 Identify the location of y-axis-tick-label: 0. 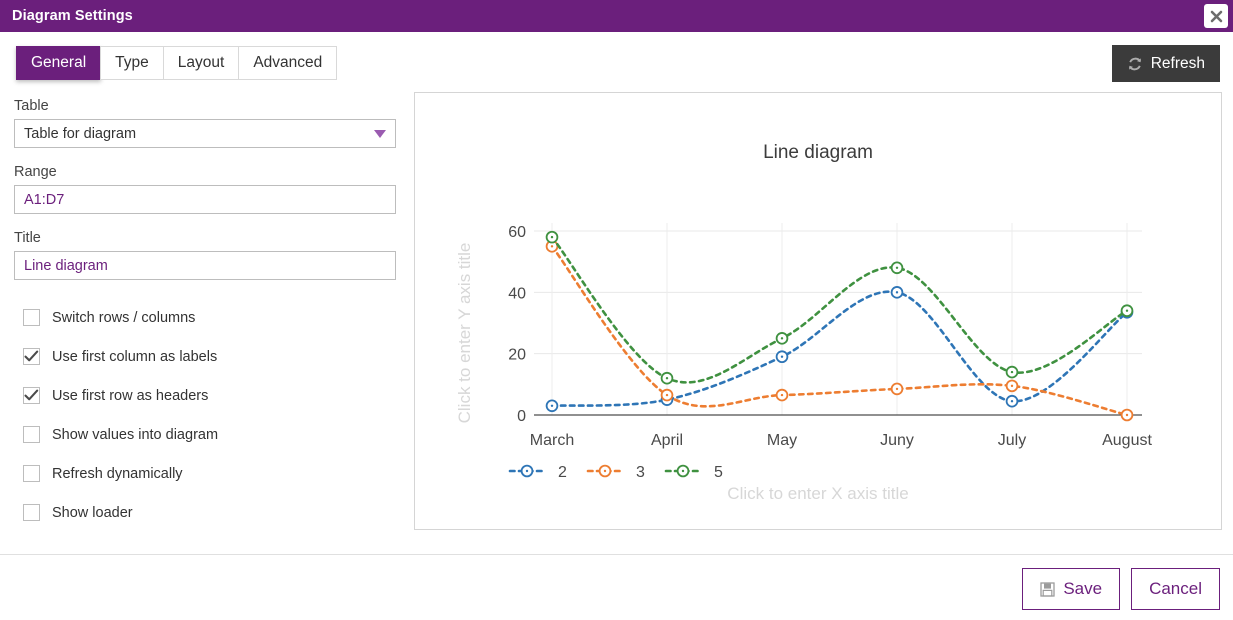
(521, 416).